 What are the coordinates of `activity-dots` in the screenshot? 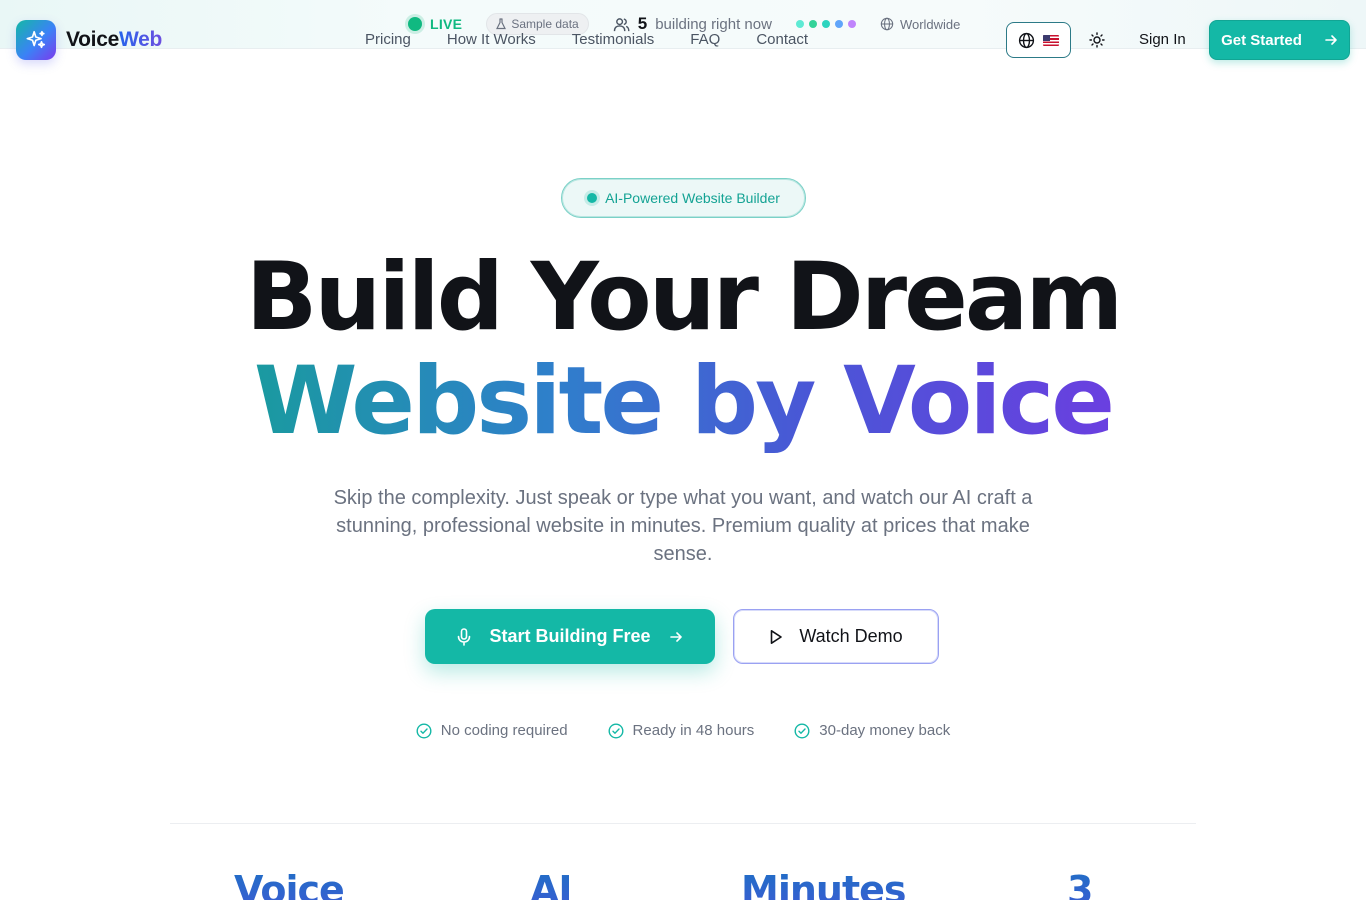 It's located at (825, 24).